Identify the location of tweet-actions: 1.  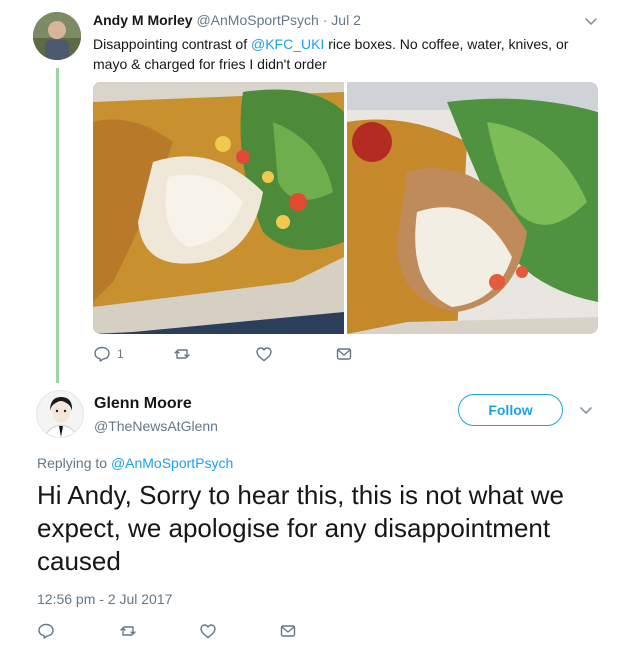
(243, 355).